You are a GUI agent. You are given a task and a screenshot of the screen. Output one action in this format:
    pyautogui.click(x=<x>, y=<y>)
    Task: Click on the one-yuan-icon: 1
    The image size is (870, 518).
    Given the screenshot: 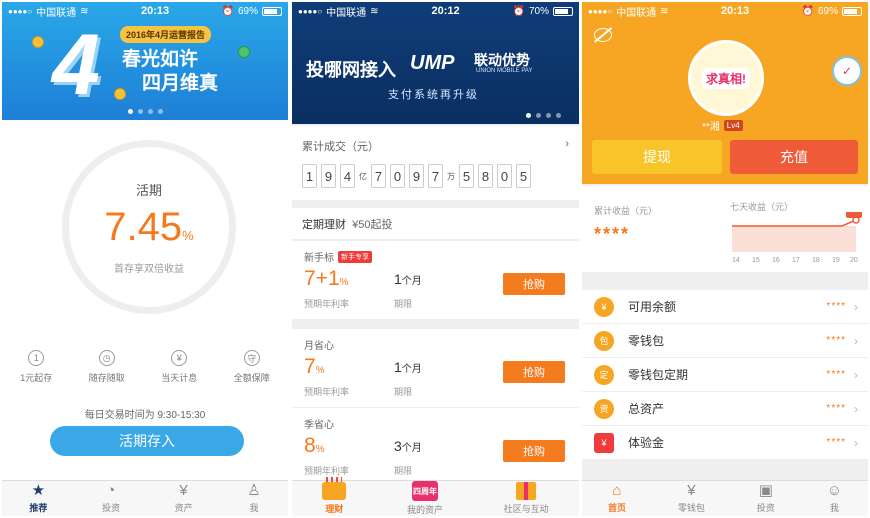 What is the action you would take?
    pyautogui.click(x=36, y=358)
    